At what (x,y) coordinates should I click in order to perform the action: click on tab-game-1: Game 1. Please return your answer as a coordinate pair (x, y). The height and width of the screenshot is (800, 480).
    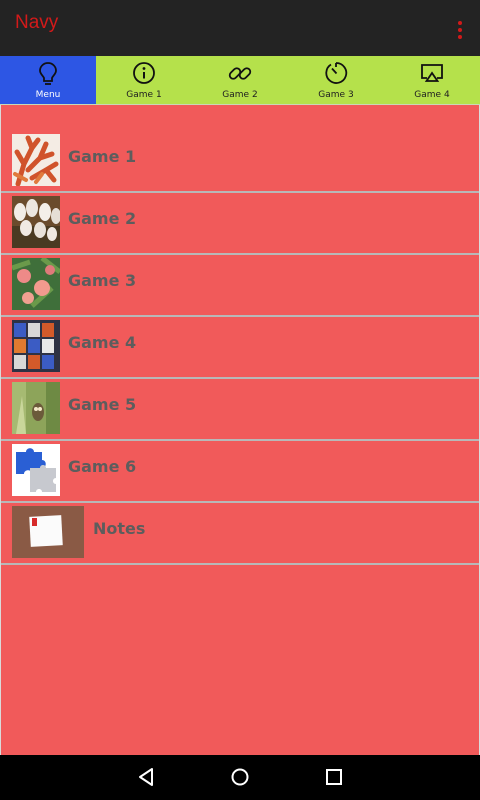
    Looking at the image, I should click on (144, 80).